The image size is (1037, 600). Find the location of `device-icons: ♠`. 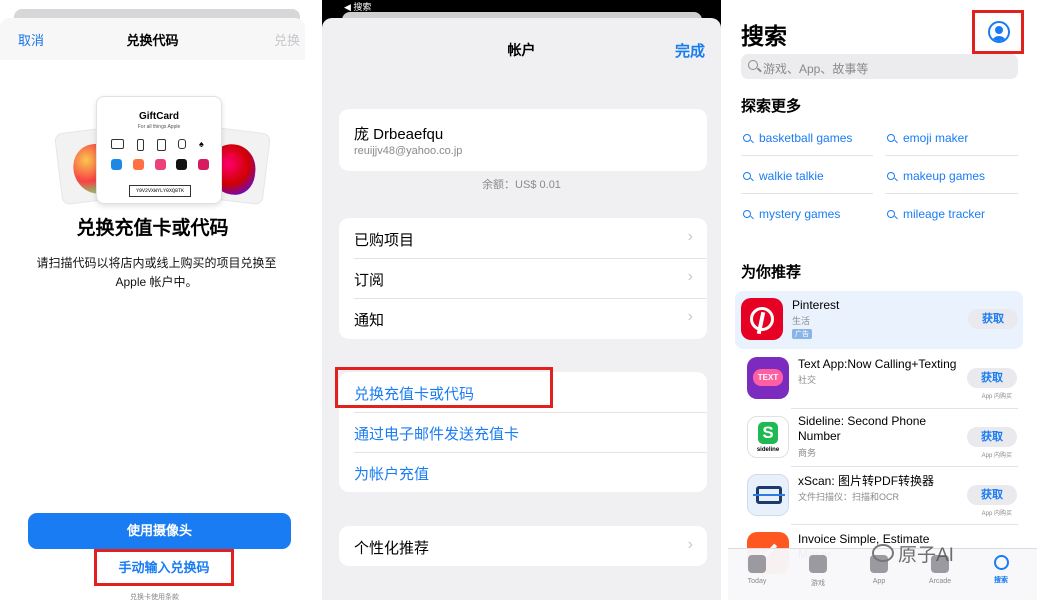

device-icons: ♠ is located at coordinates (160, 145).